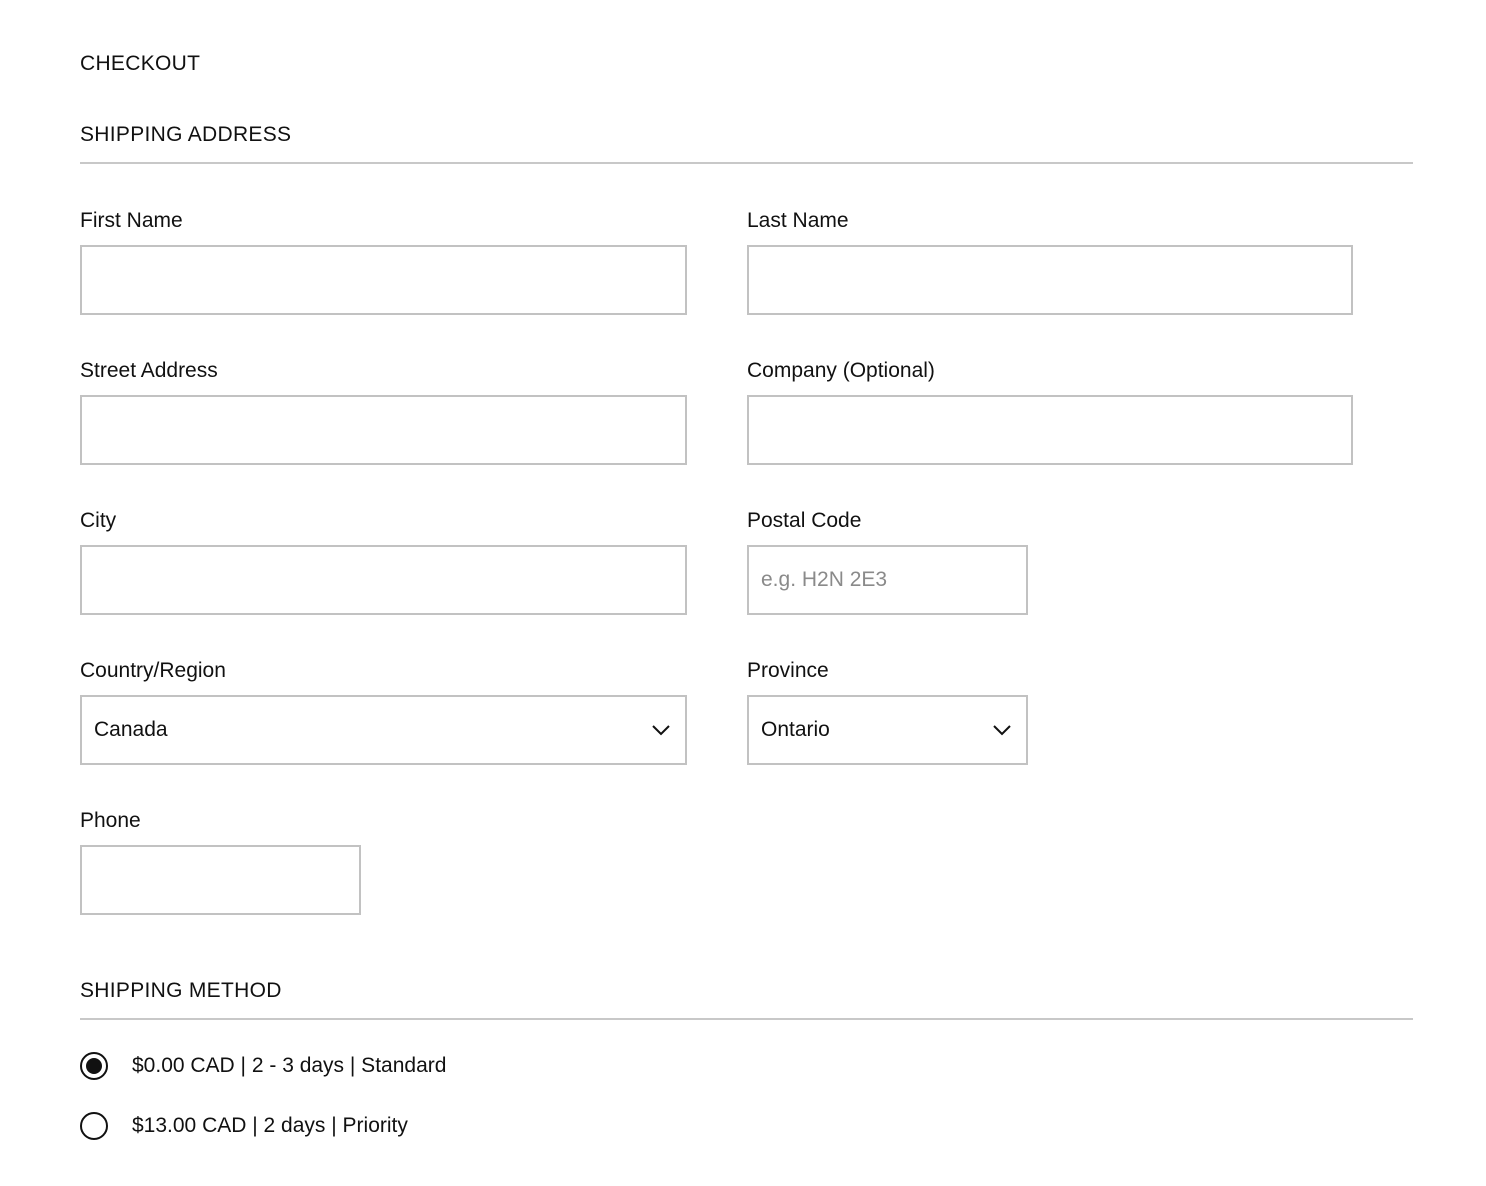 This screenshot has width=1486, height=1186. Describe the element at coordinates (1050, 430) in the screenshot. I see `company-input` at that location.